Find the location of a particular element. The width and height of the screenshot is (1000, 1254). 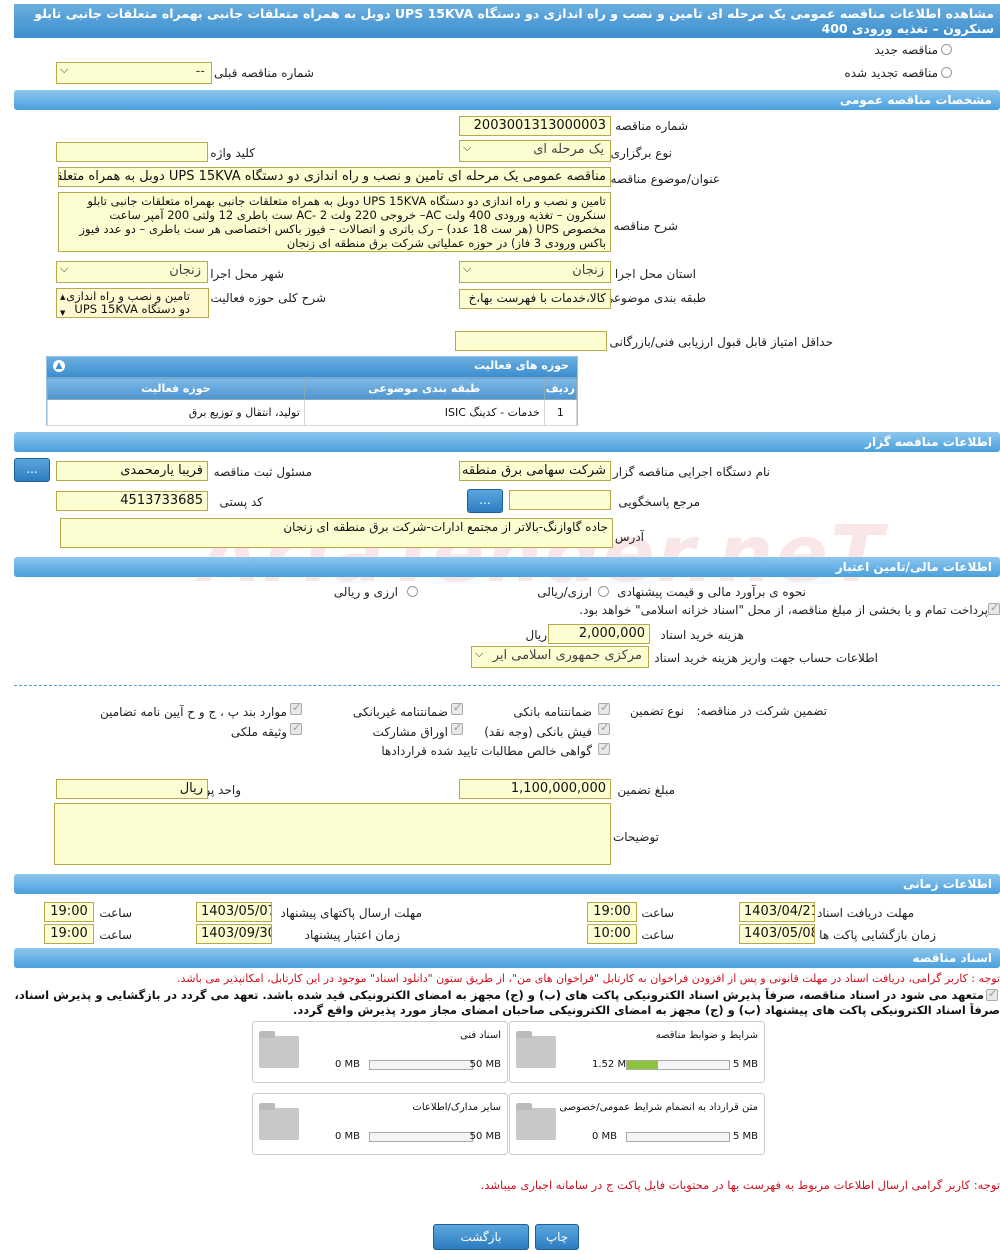

table-cell: 1 is located at coordinates (560, 412).